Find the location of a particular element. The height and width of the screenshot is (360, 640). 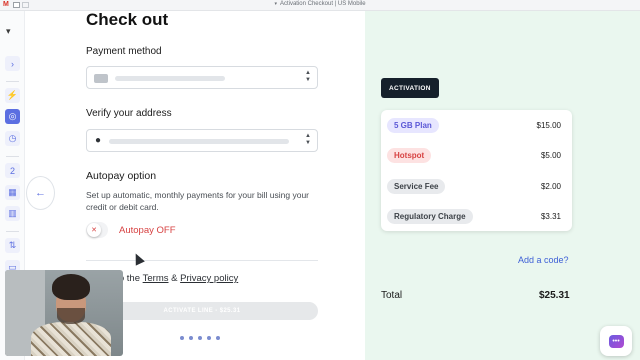

line-item-amount: $5.00 is located at coordinates (550, 155).